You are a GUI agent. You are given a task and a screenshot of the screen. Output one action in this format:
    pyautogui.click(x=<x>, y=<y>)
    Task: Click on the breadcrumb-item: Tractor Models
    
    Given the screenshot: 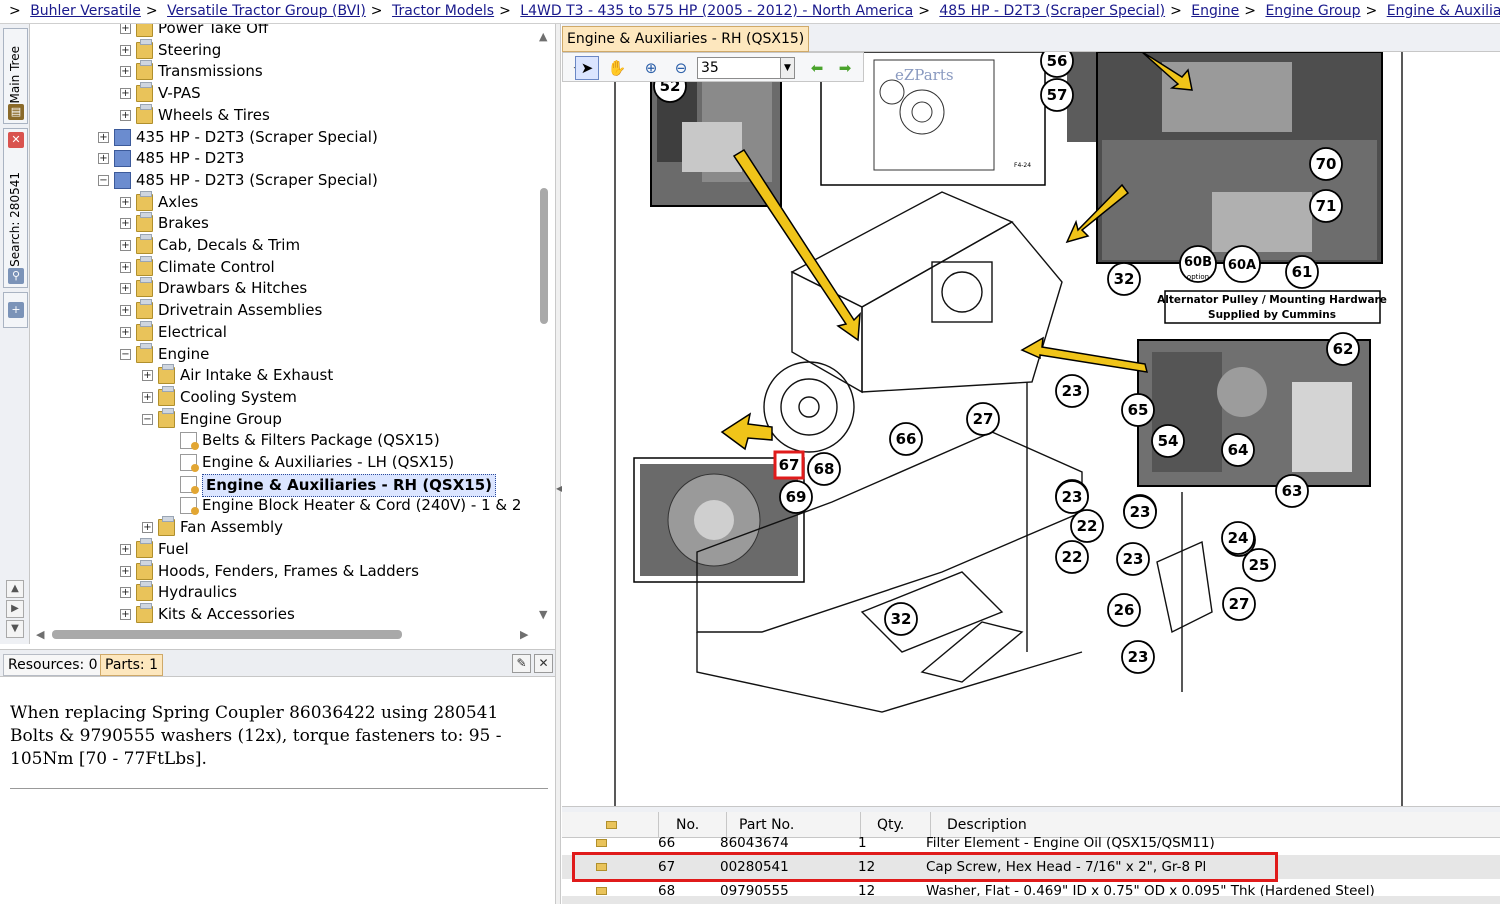 What is the action you would take?
    pyautogui.click(x=443, y=11)
    